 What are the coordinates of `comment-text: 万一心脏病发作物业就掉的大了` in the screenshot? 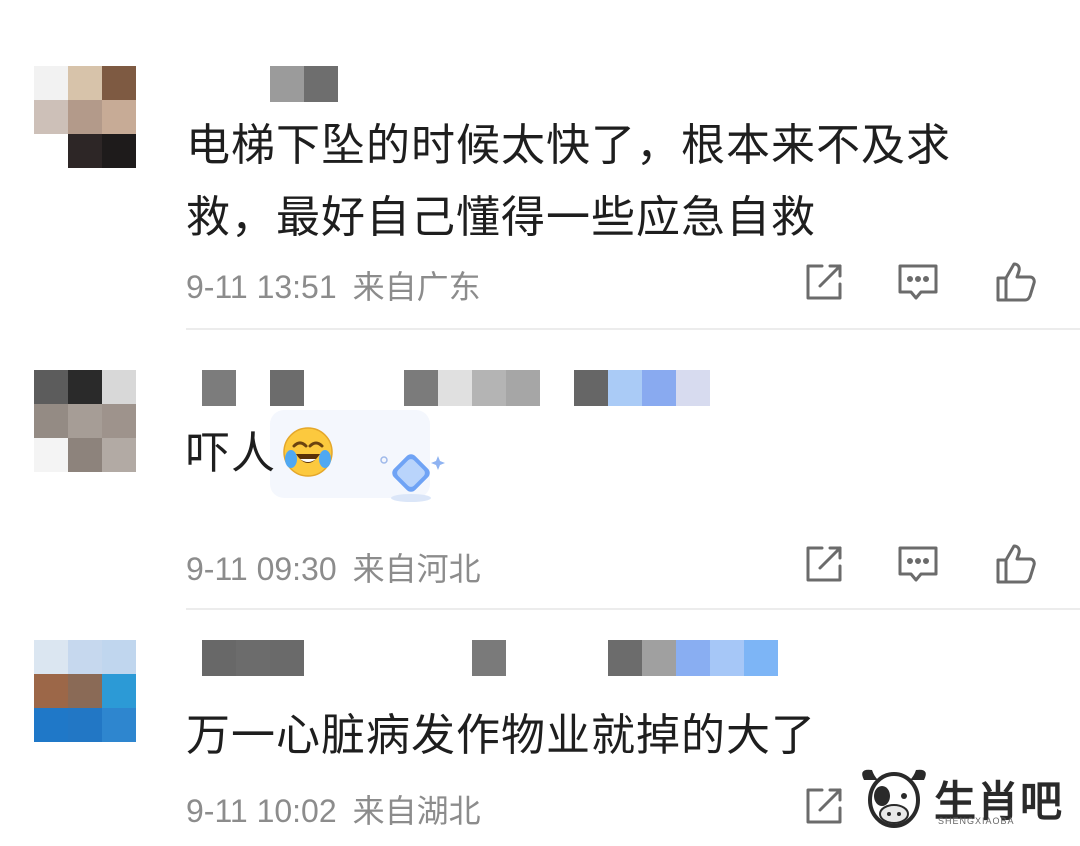 It's located at (501, 735).